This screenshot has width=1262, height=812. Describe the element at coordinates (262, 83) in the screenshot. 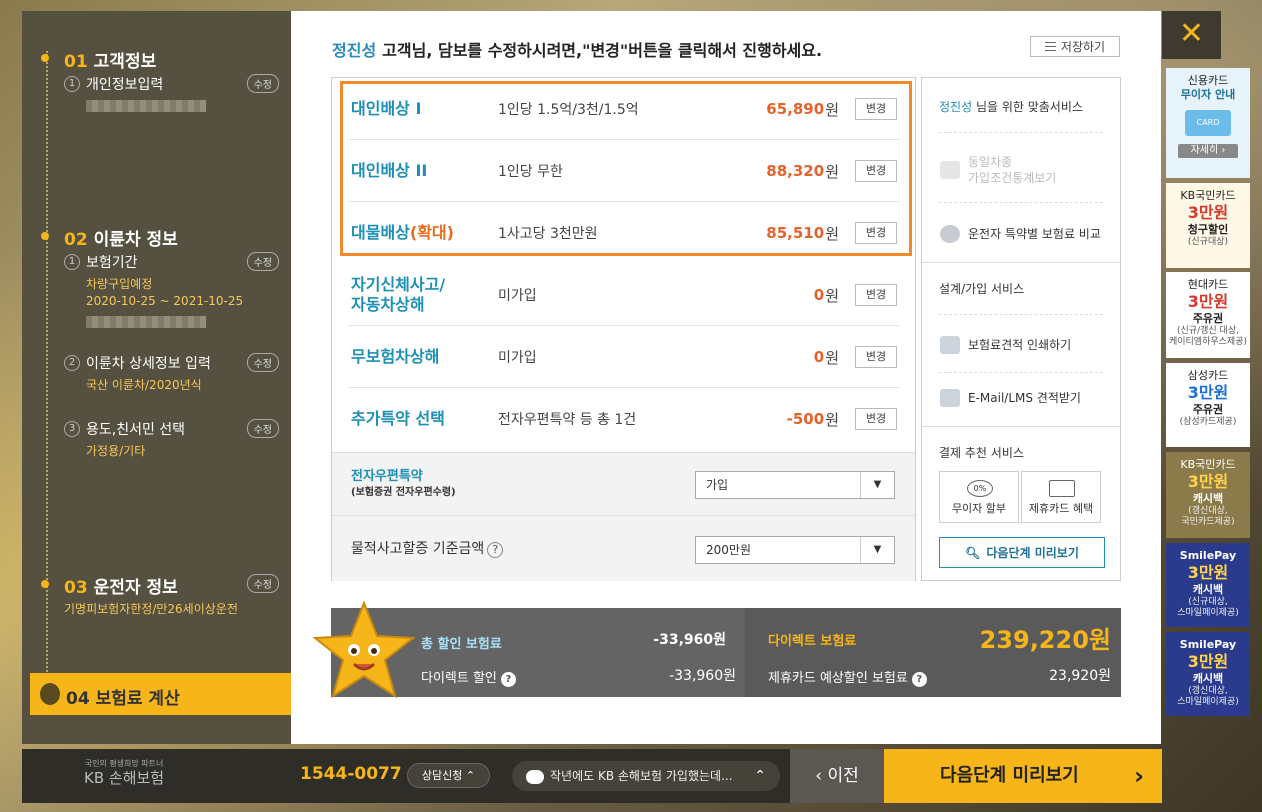

I see `edit-personal-info-button: 수정` at that location.